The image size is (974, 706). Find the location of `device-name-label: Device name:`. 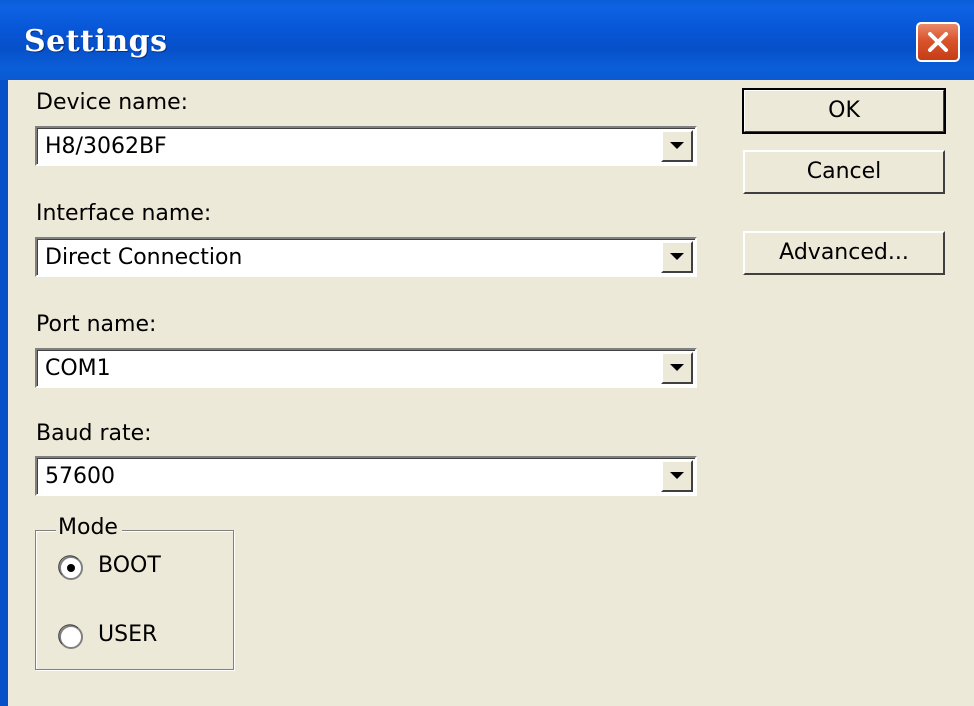

device-name-label: Device name: is located at coordinates (112, 102).